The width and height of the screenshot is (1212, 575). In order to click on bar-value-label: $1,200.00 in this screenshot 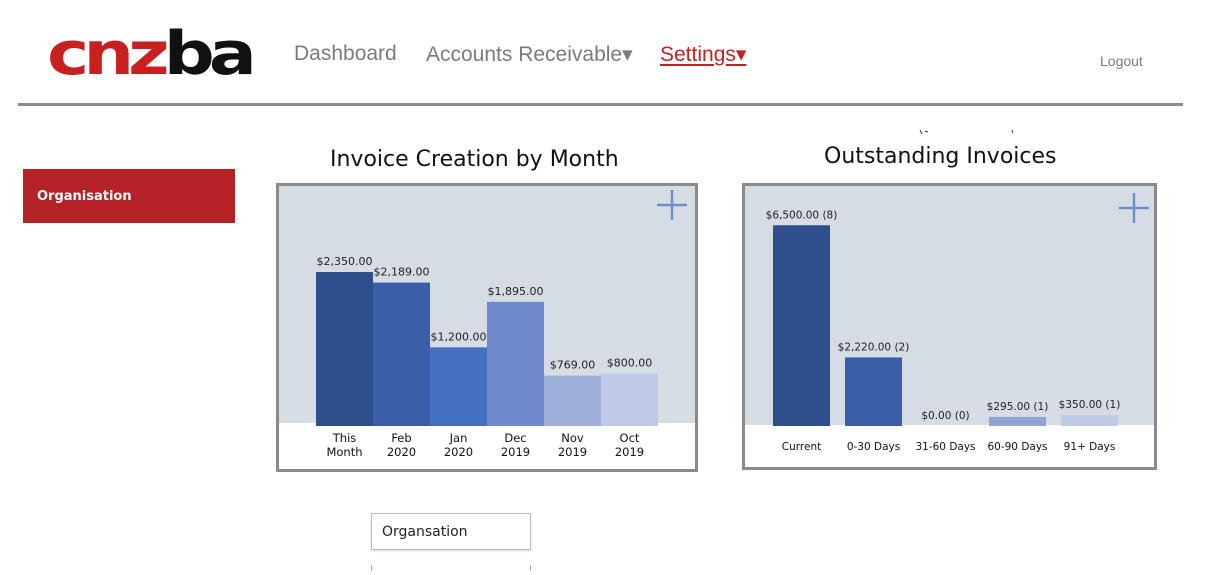, I will do `click(459, 336)`.